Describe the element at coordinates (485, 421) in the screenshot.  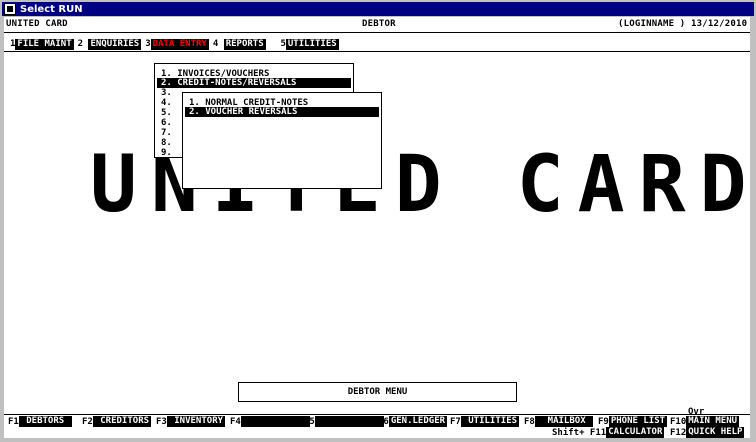
I see `fkey-utilities: F7 UTILITIES` at that location.